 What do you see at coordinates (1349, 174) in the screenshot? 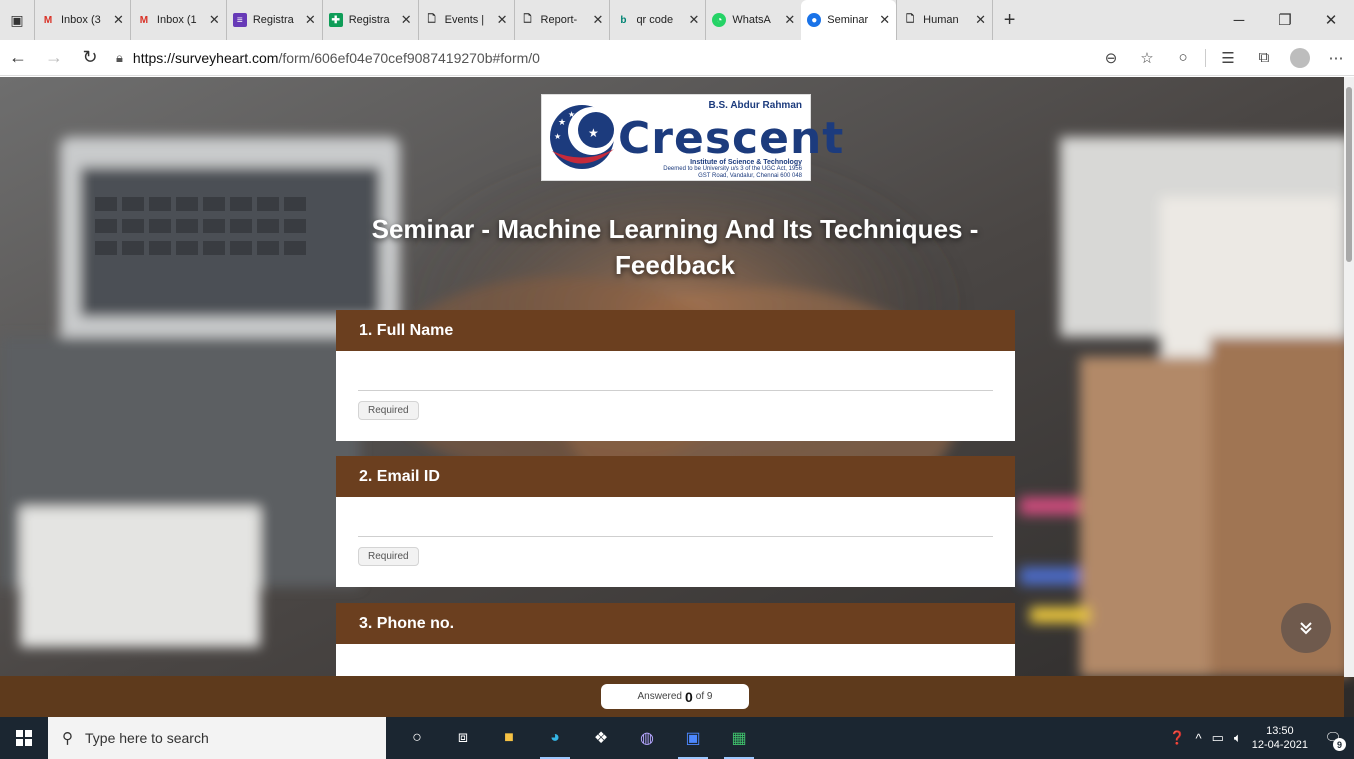
I see `scrollbar-thumb` at bounding box center [1349, 174].